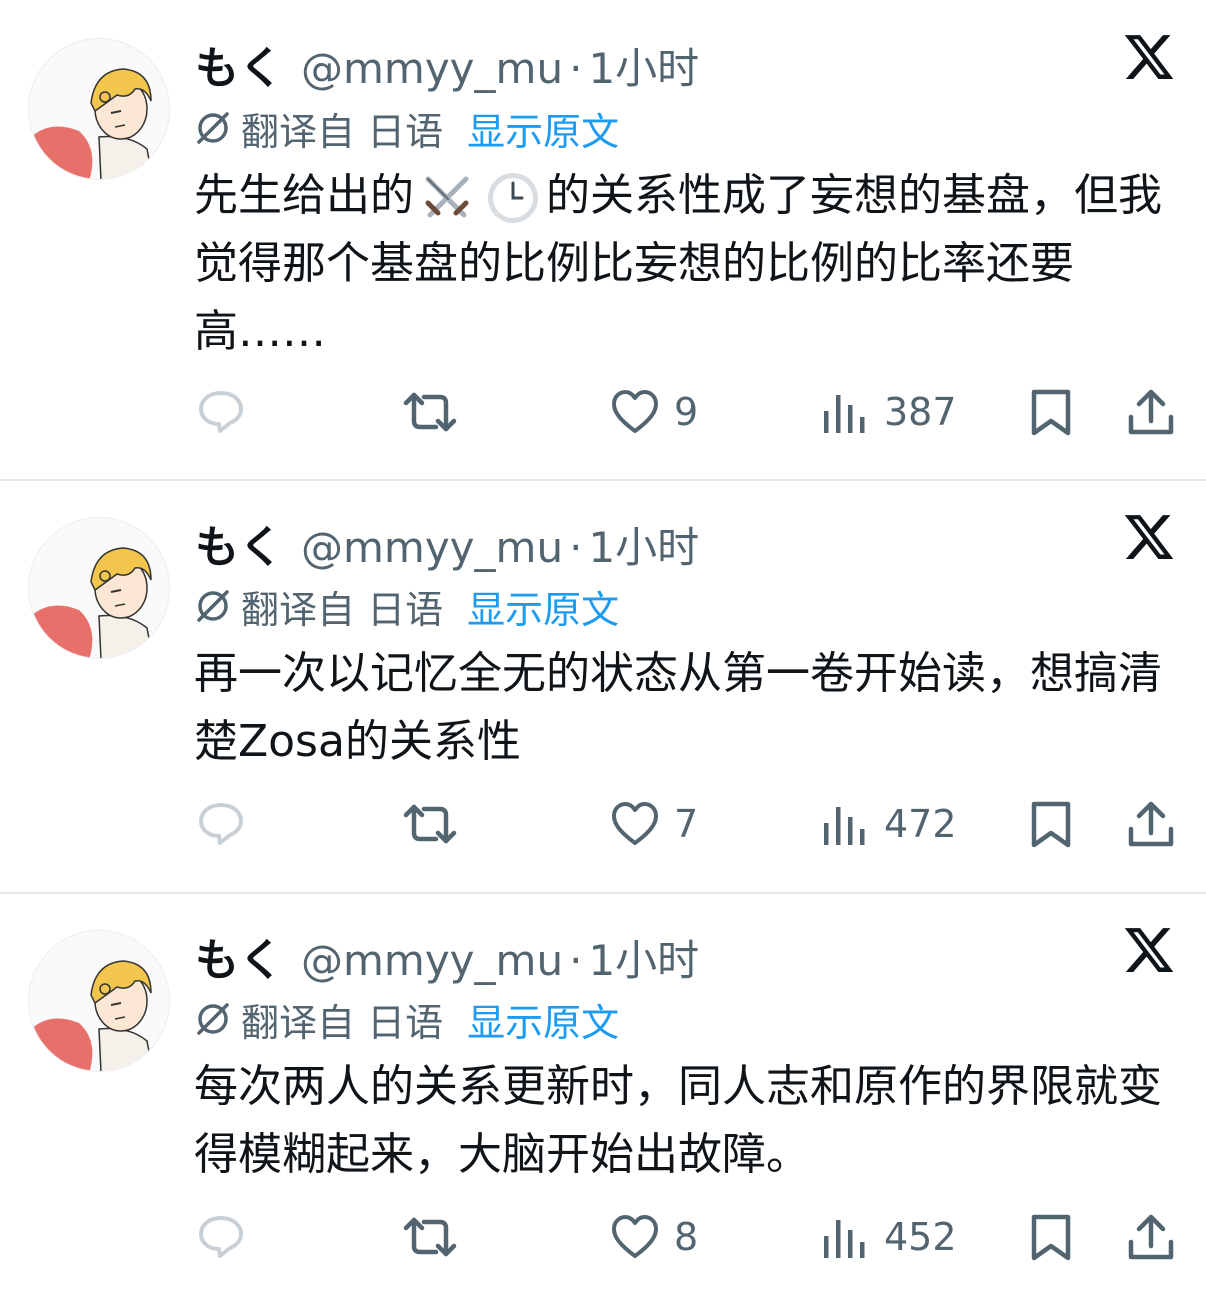  What do you see at coordinates (920, 824) in the screenshot?
I see `view-count: 472` at bounding box center [920, 824].